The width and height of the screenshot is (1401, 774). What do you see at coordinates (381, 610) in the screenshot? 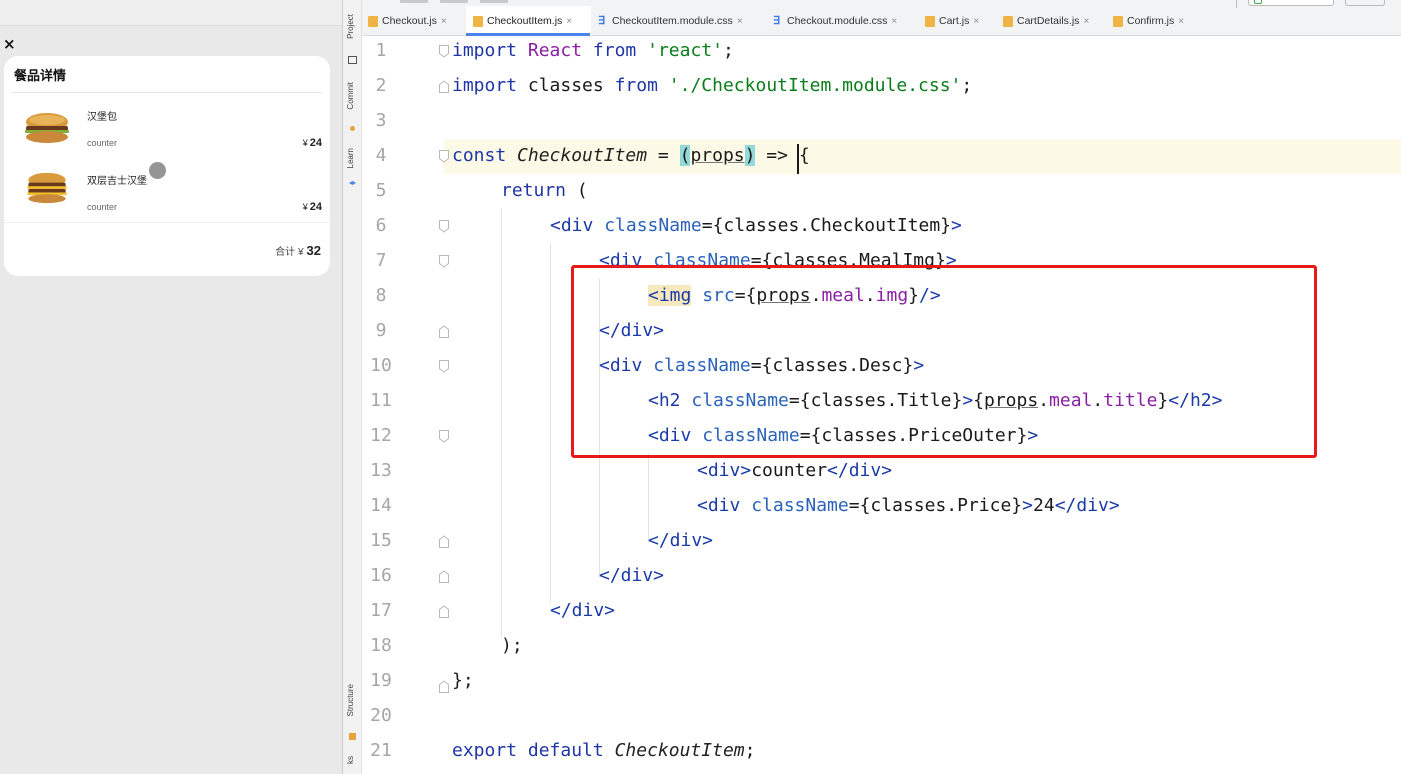
I see `line-number: 17` at bounding box center [381, 610].